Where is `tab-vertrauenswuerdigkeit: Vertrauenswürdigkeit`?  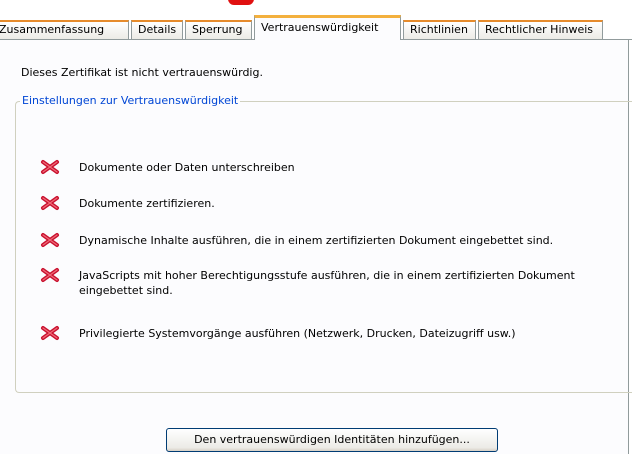
tab-vertrauenswuerdigkeit: Vertrauenswürdigkeit is located at coordinates (327, 27).